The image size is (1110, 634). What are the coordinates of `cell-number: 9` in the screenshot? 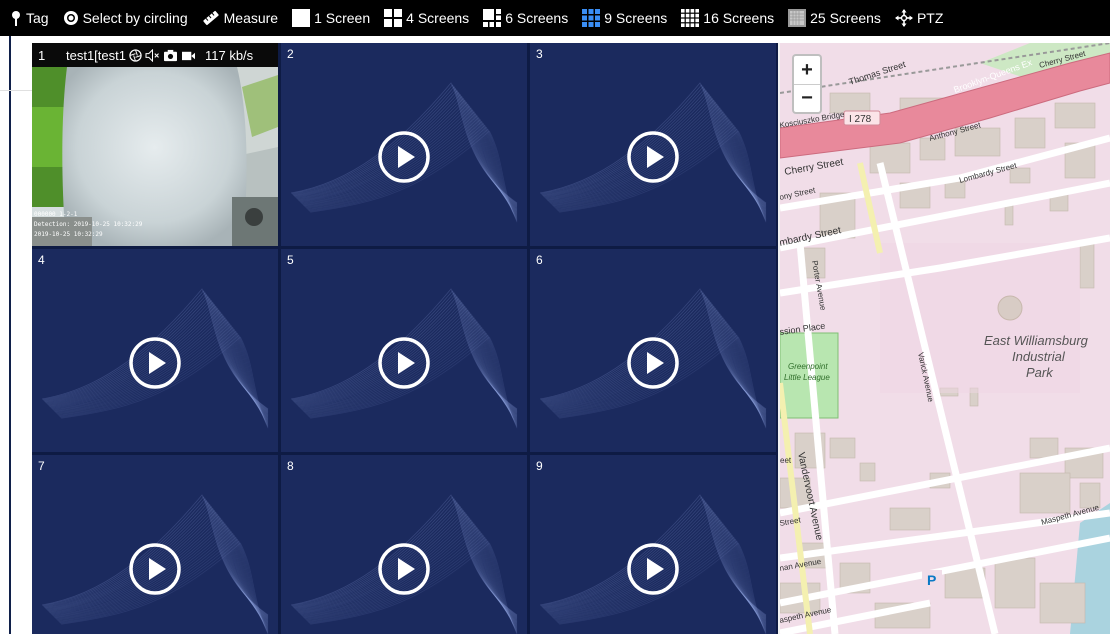 It's located at (539, 466).